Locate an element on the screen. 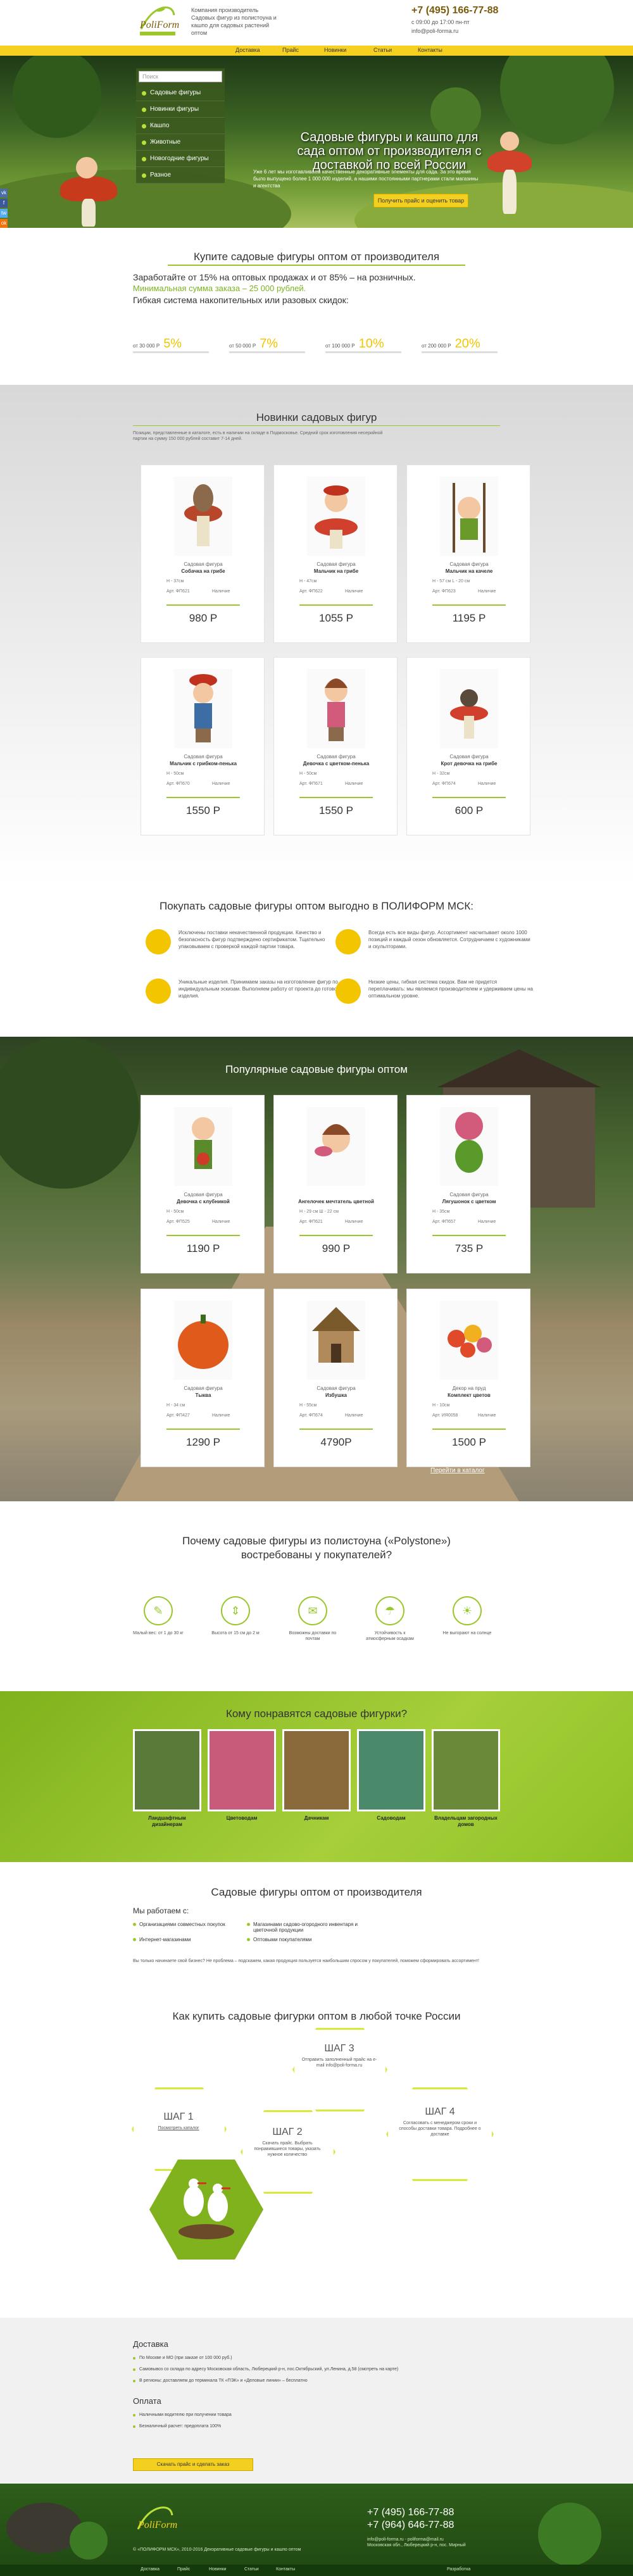 The width and height of the screenshot is (633, 2576). facebook-icon: f is located at coordinates (4, 204).